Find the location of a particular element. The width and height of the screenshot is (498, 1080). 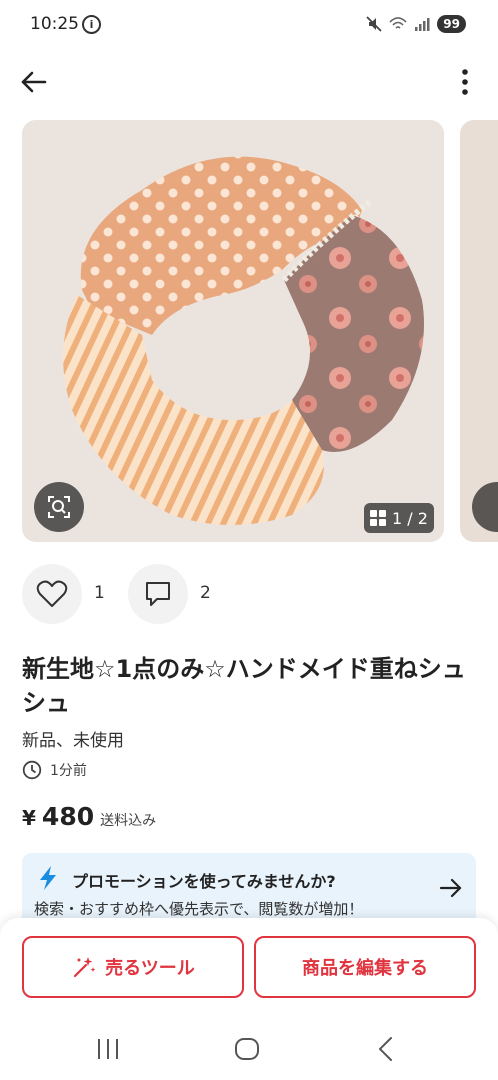

price-row: ¥ 480 送料込み is located at coordinates (89, 816).